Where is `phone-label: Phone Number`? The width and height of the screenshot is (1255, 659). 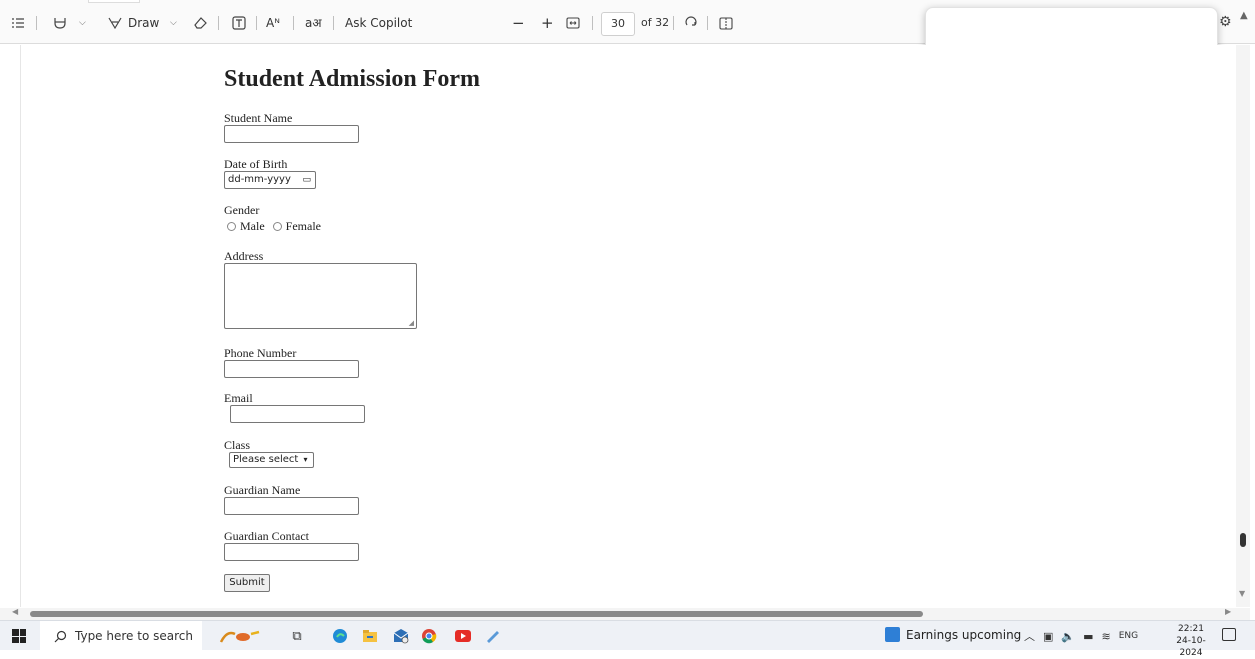
phone-label: Phone Number is located at coordinates (260, 353).